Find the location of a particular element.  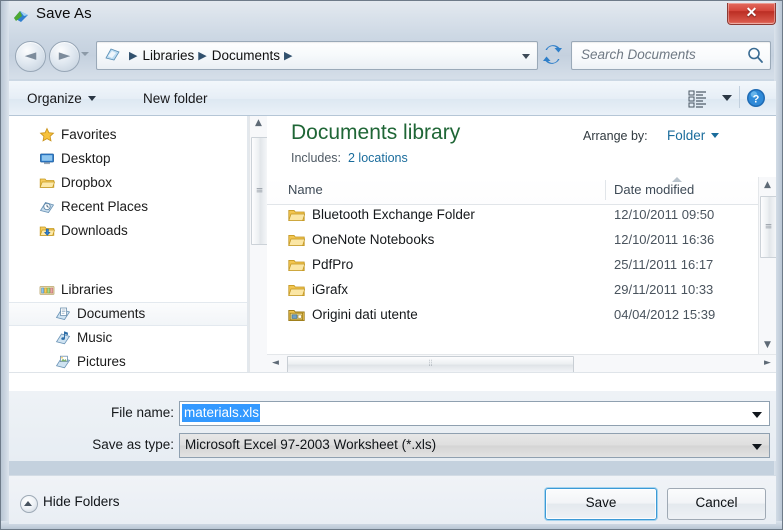

breadcrumb-item-documents: Documents is located at coordinates (246, 55).